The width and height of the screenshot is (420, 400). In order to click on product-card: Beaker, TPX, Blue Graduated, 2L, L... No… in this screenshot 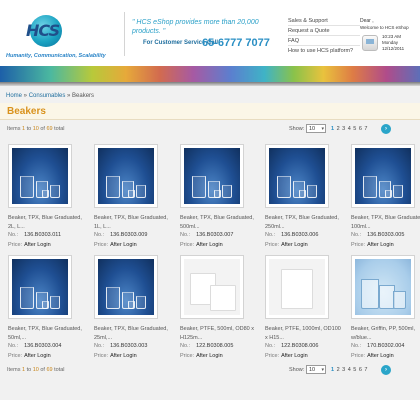, I will do `click(48, 198)`.